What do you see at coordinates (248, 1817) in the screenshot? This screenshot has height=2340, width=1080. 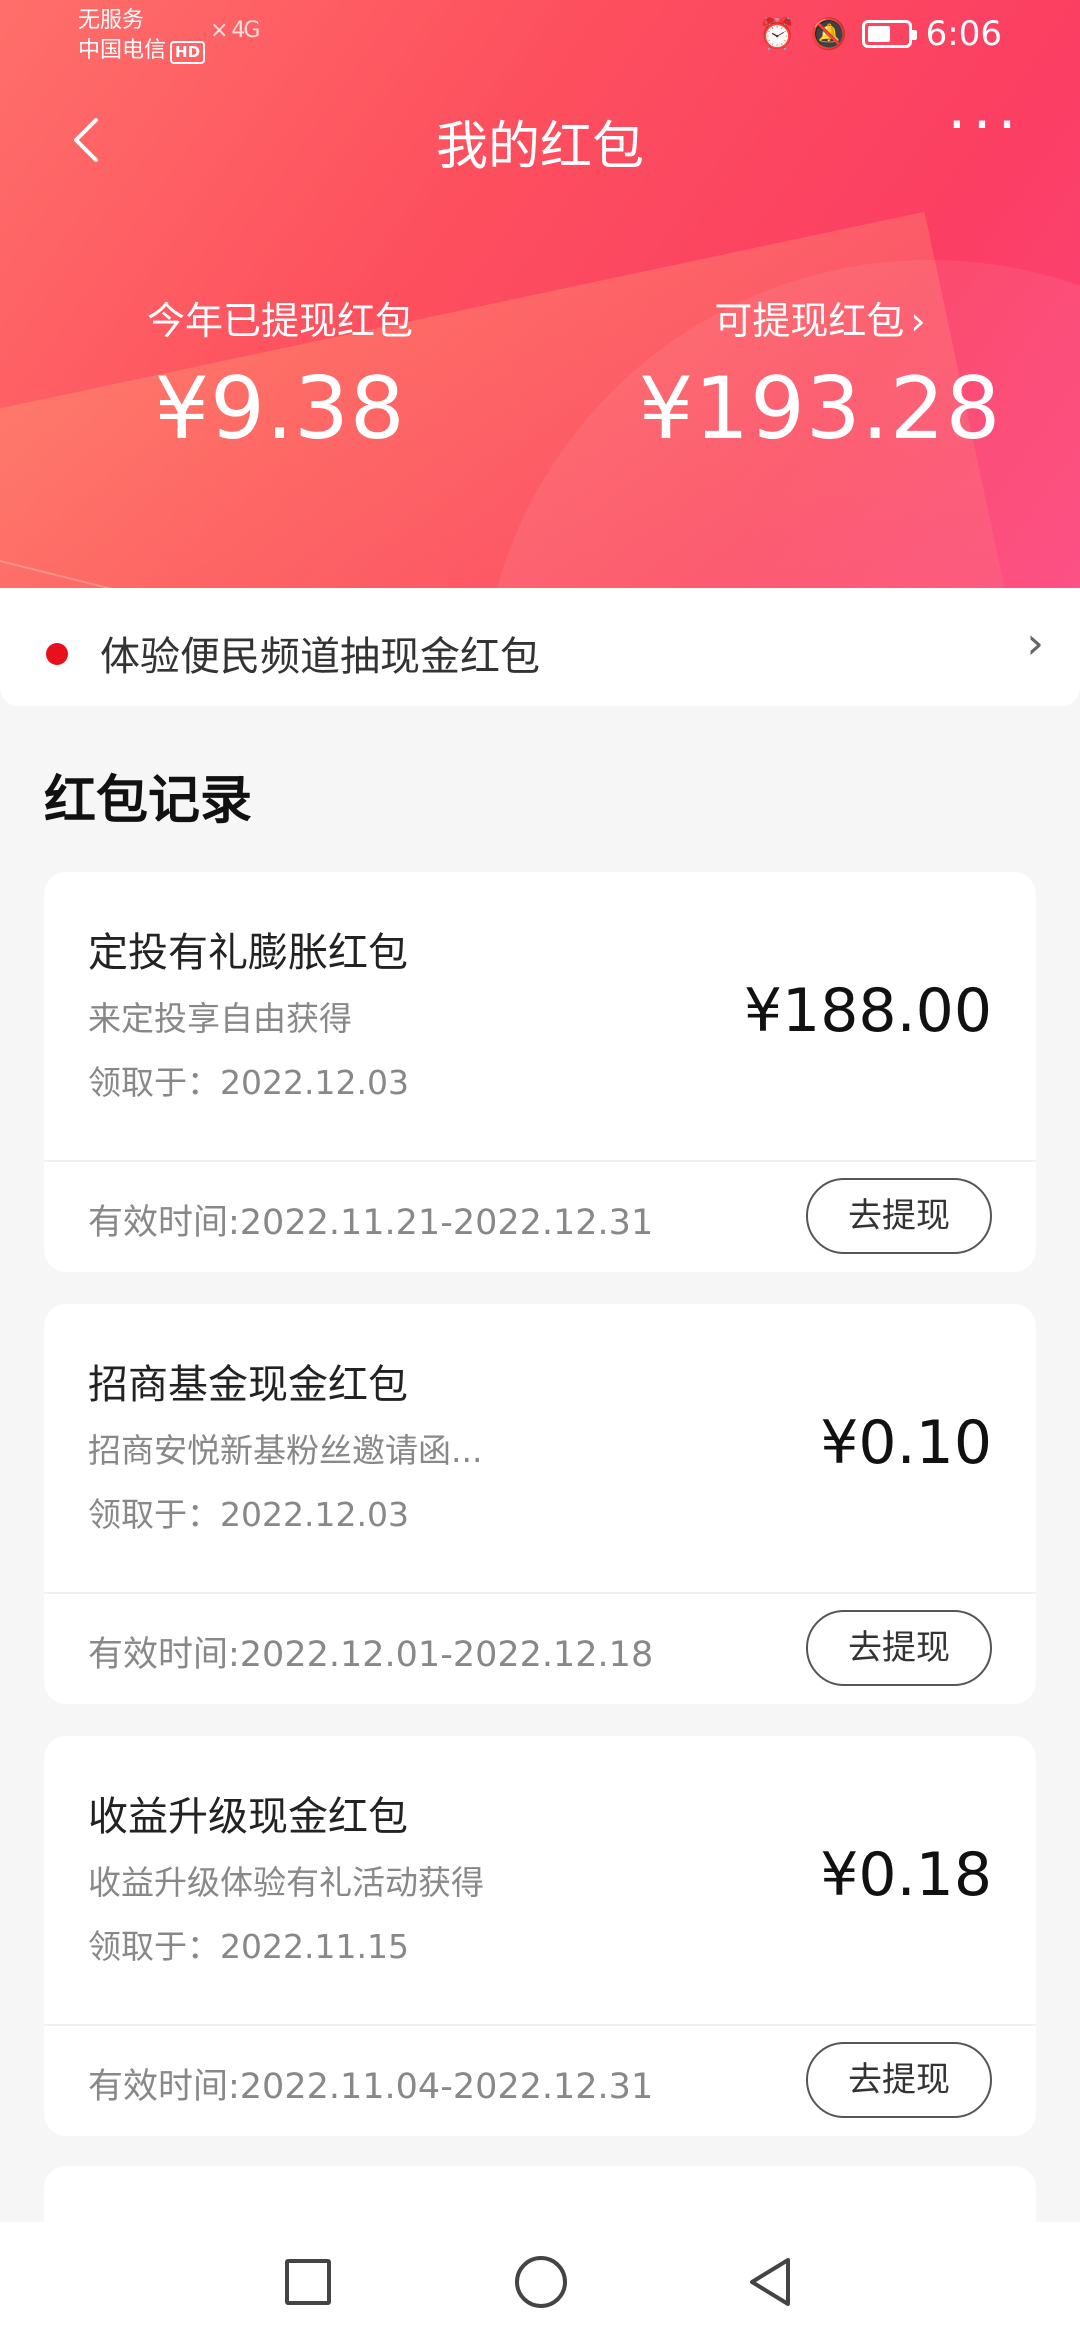 I see `record-name: 收益升级现金红包` at bounding box center [248, 1817].